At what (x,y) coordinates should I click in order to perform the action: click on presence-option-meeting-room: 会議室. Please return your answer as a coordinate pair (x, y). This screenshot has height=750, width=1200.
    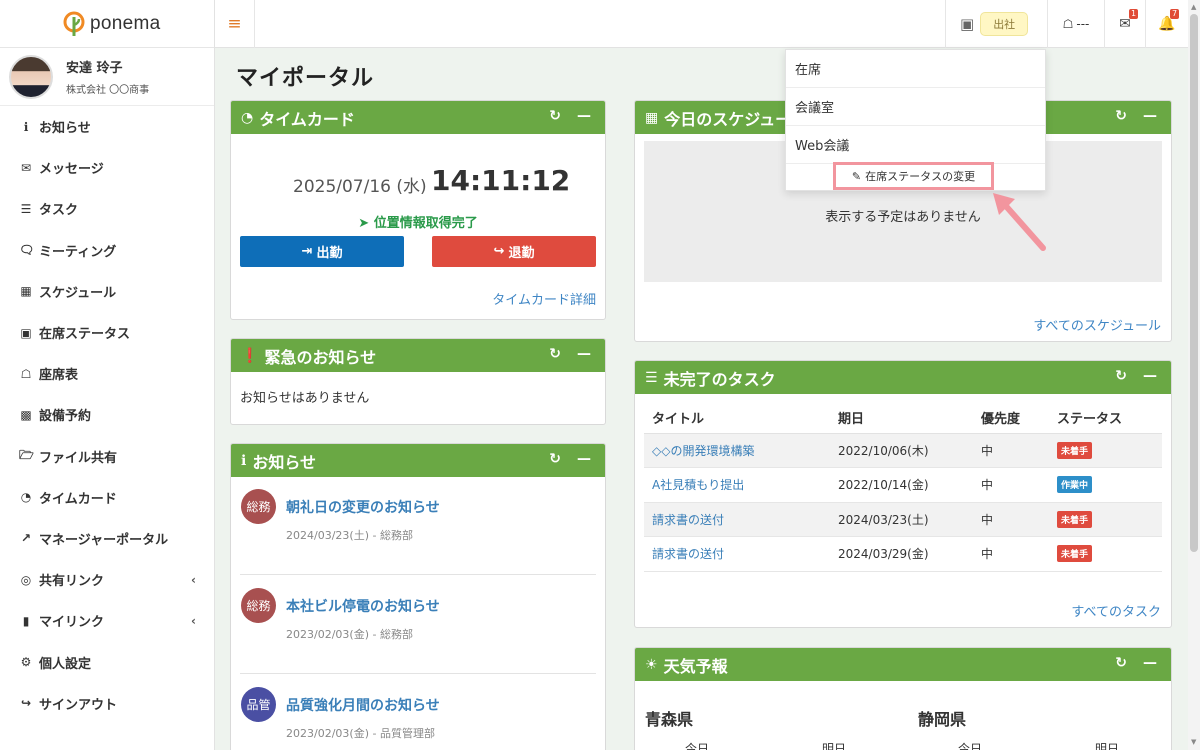
    Looking at the image, I should click on (915, 107).